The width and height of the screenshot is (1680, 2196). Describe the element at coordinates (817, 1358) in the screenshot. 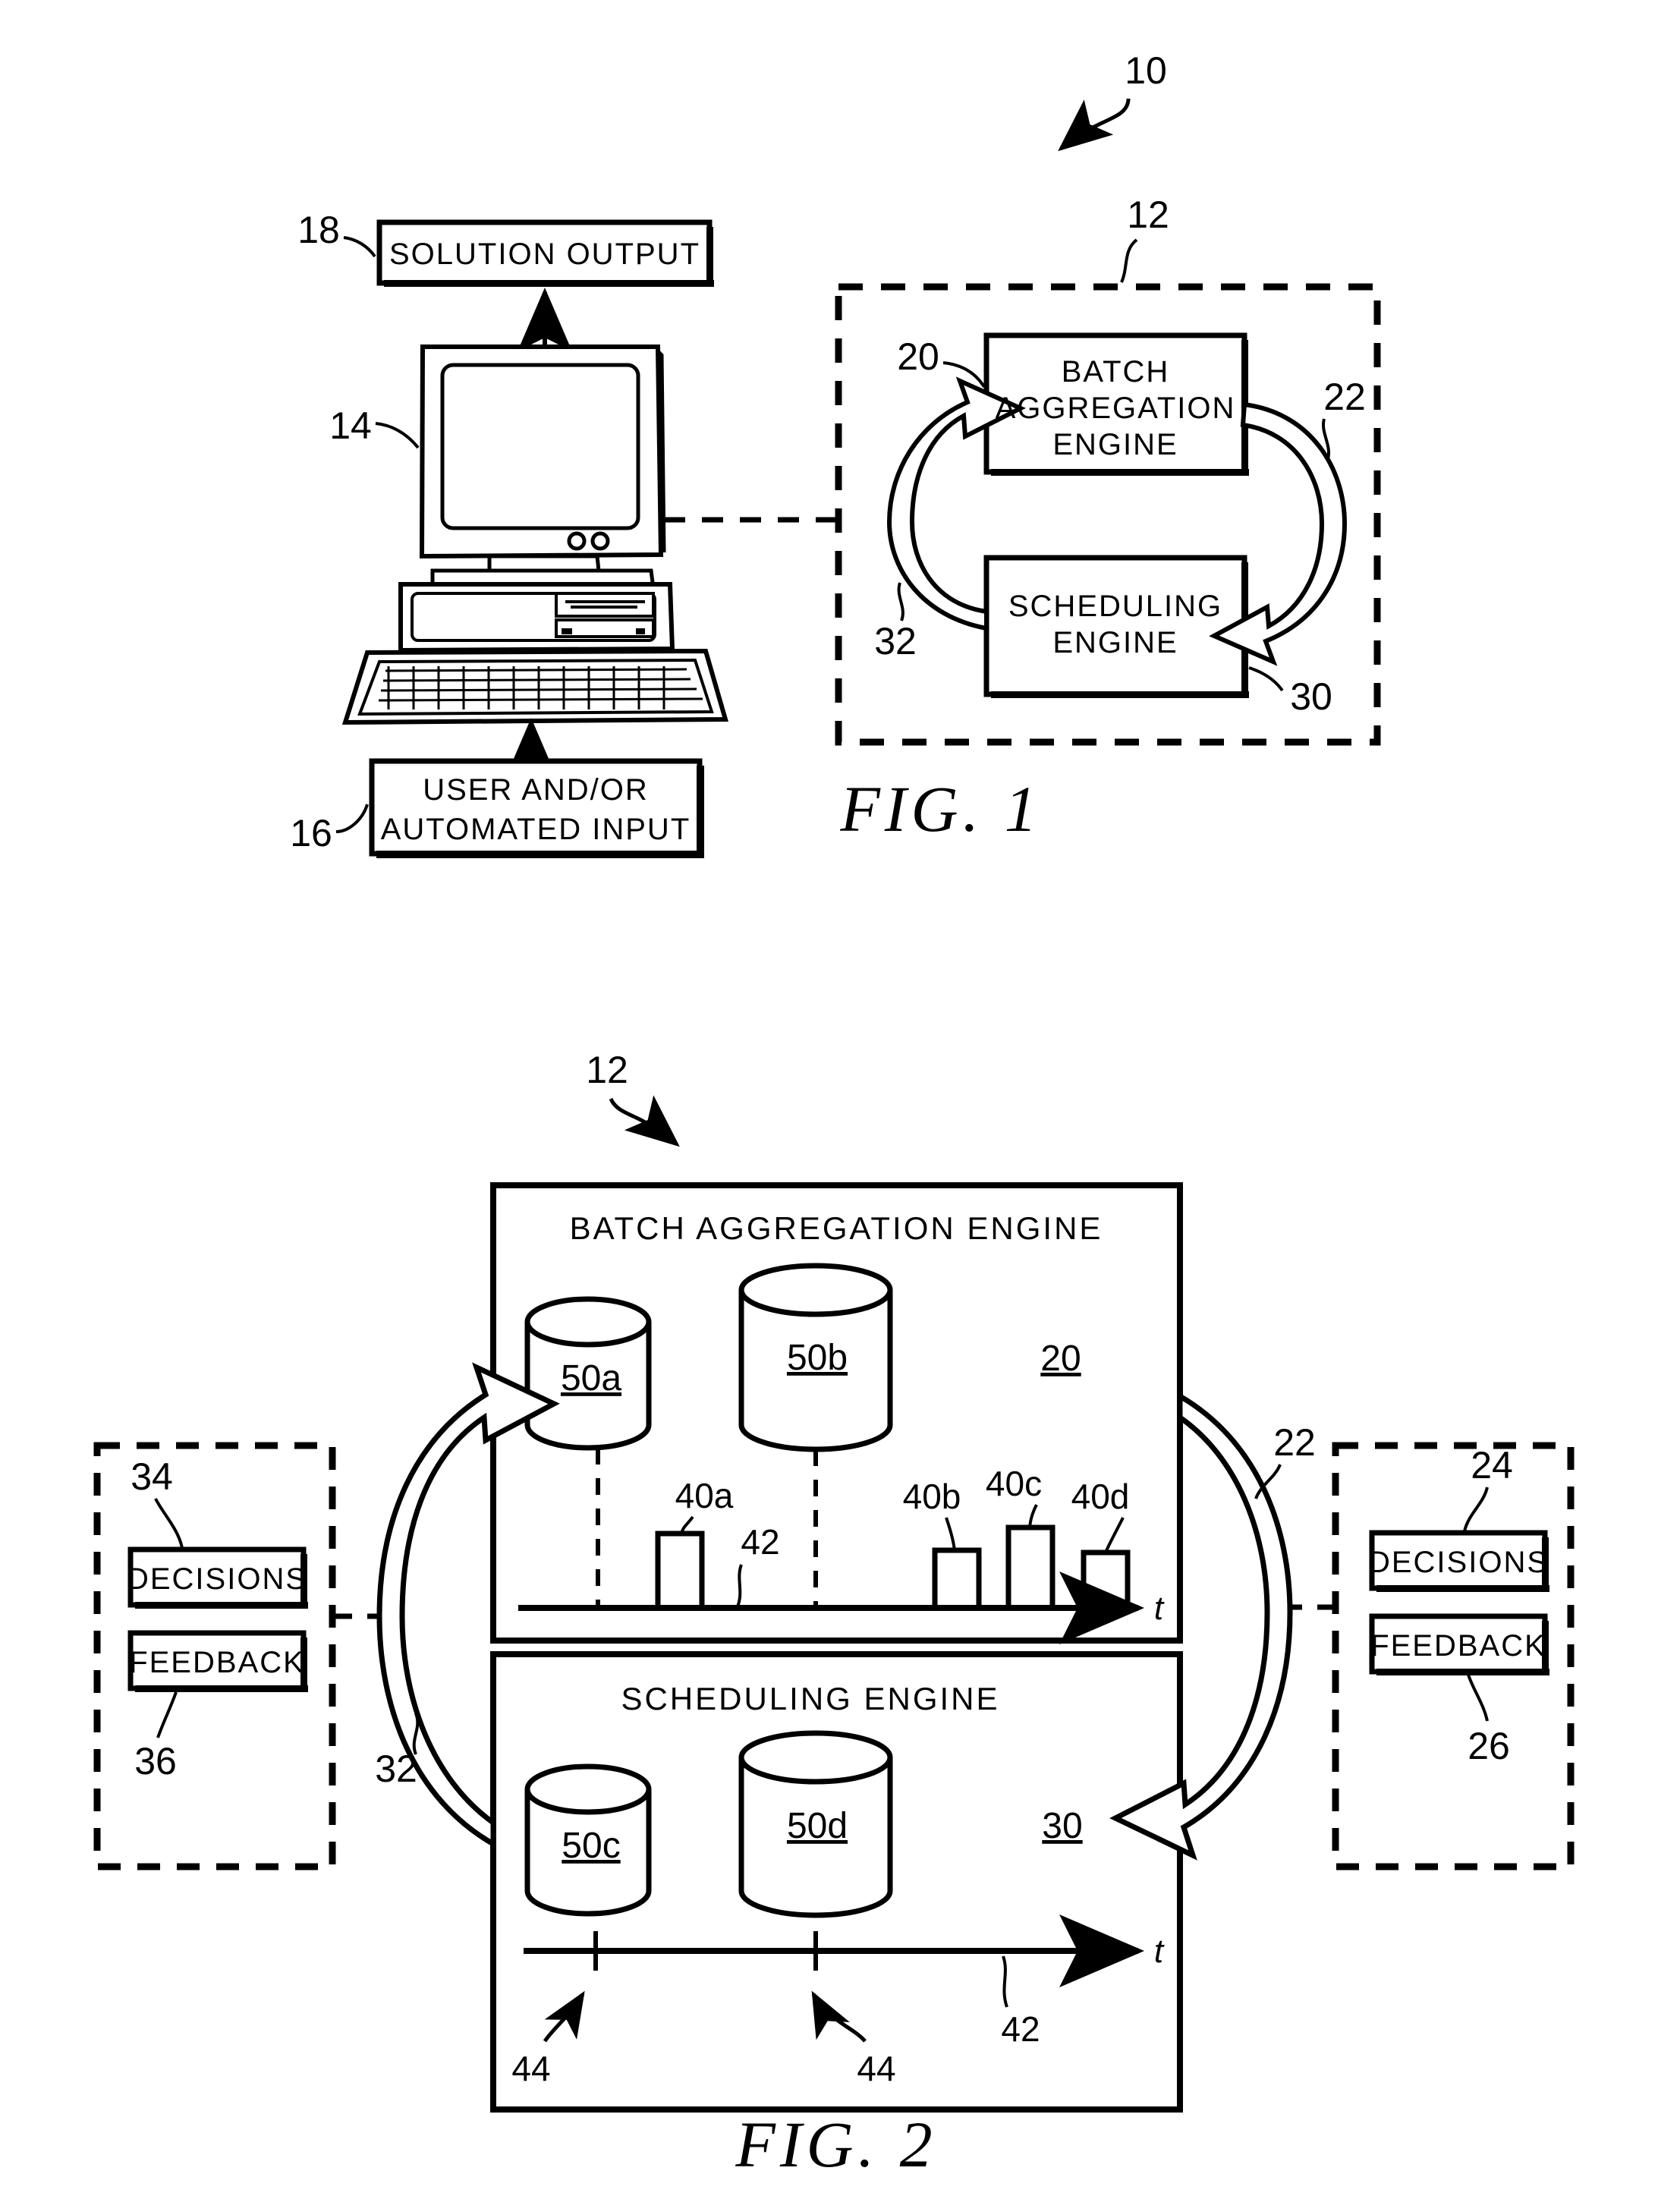

I see `cylinder-50b-label: 50b` at that location.